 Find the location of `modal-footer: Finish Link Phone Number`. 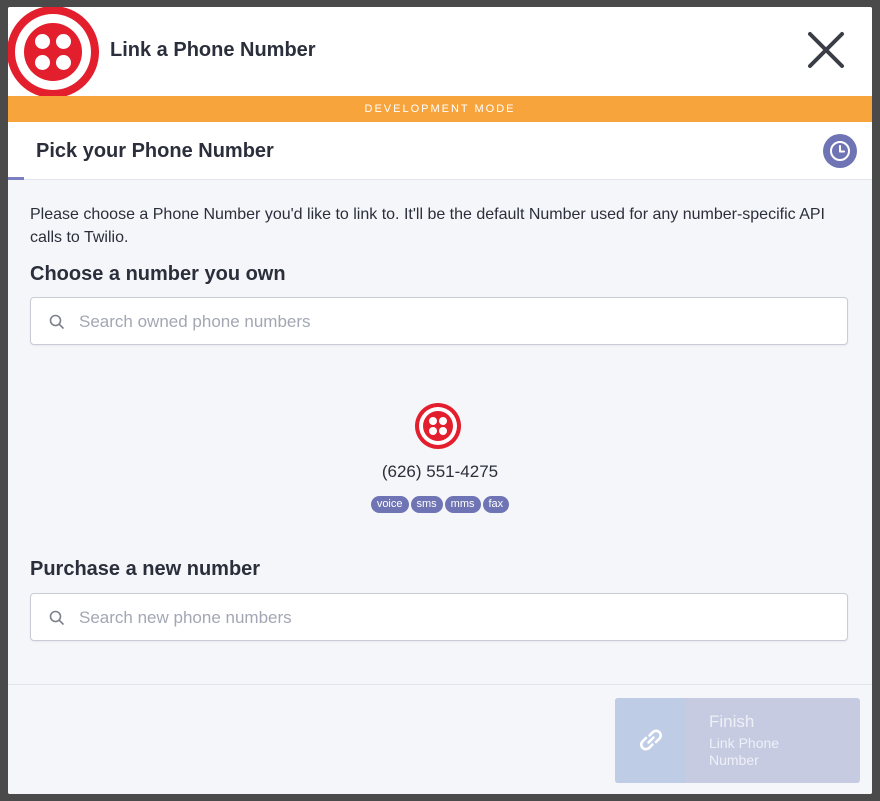

modal-footer: Finish Link Phone Number is located at coordinates (440, 739).